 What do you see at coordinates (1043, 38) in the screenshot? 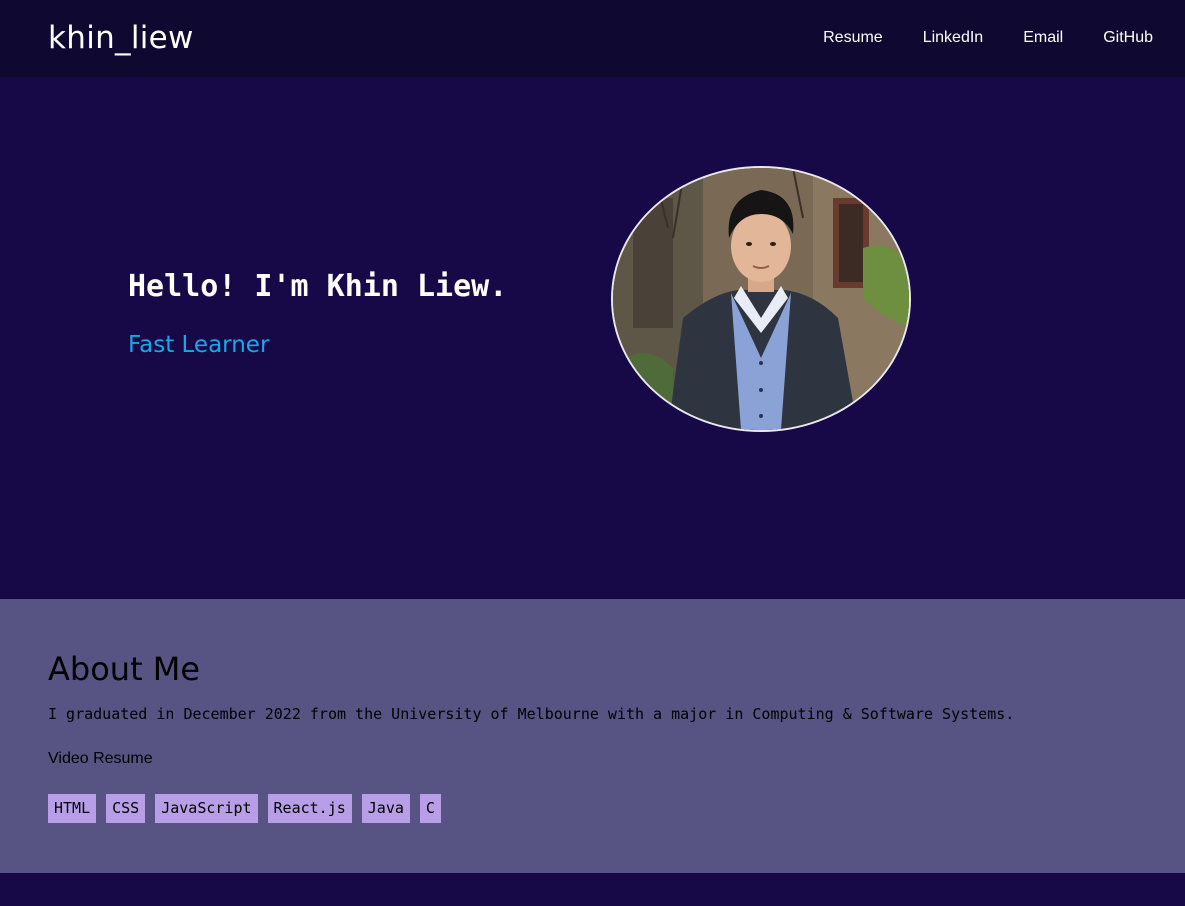
I see `nav-link-email: Email` at bounding box center [1043, 38].